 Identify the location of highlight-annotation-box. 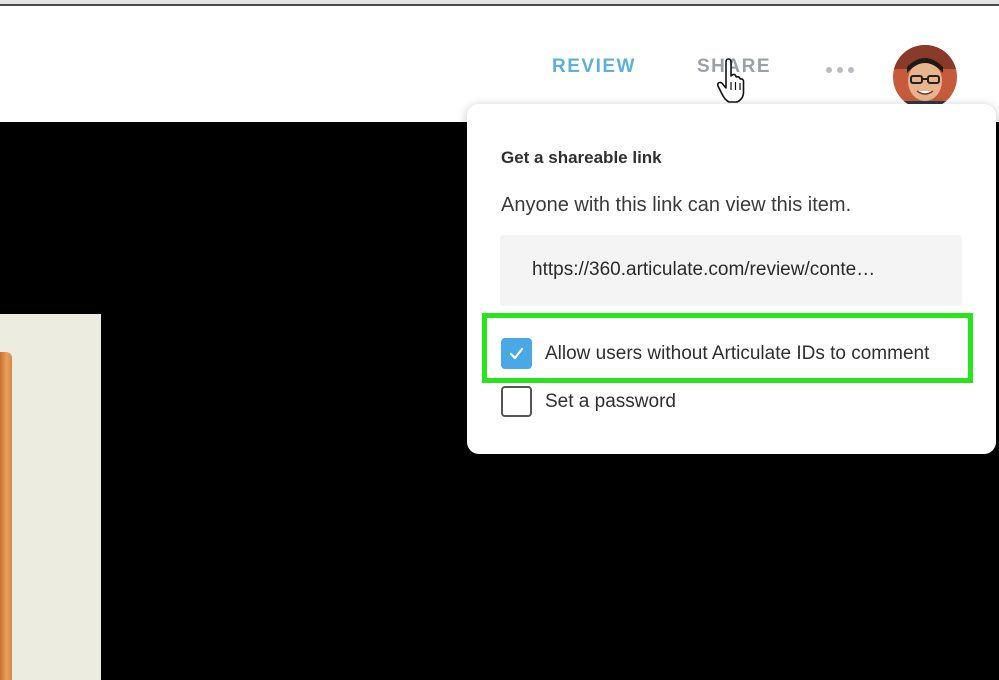
(727, 348).